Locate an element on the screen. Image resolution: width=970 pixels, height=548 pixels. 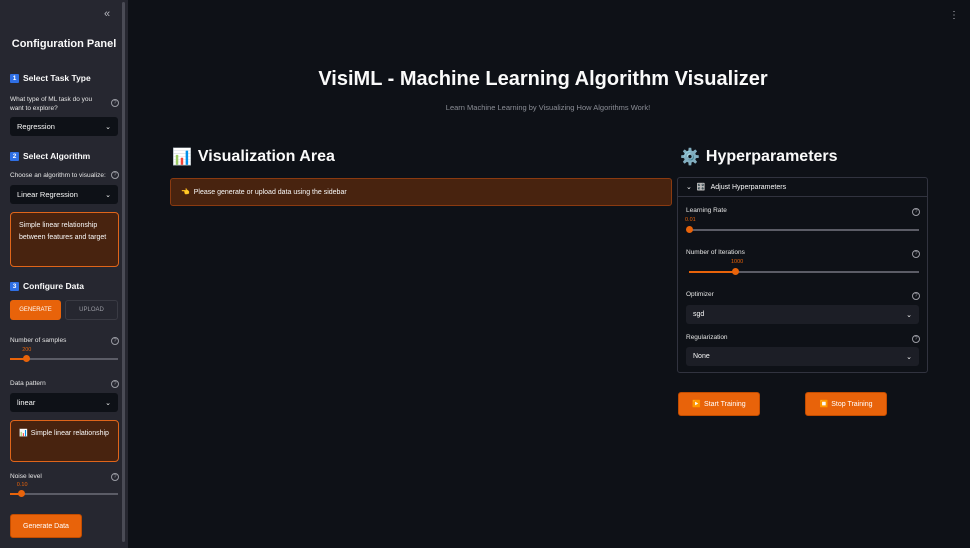
bar-chart-icon: 📊 is located at coordinates (182, 157).